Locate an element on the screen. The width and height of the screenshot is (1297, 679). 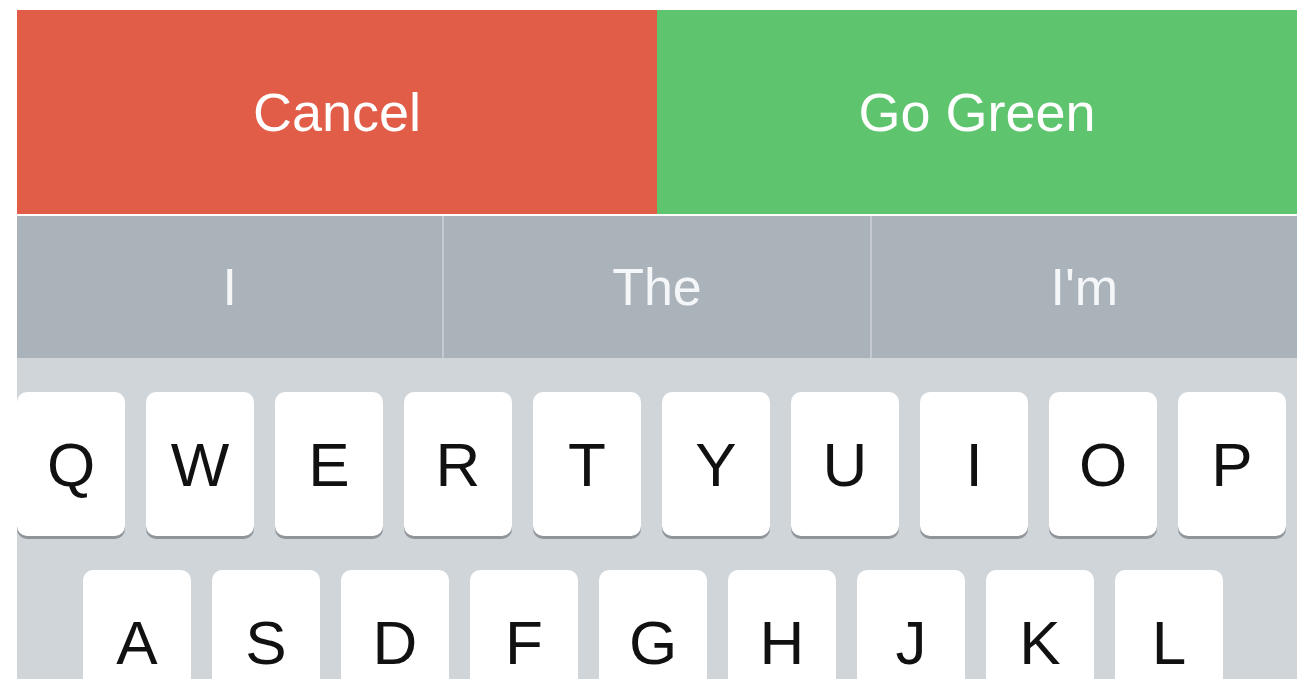
key: O is located at coordinates (1103, 464).